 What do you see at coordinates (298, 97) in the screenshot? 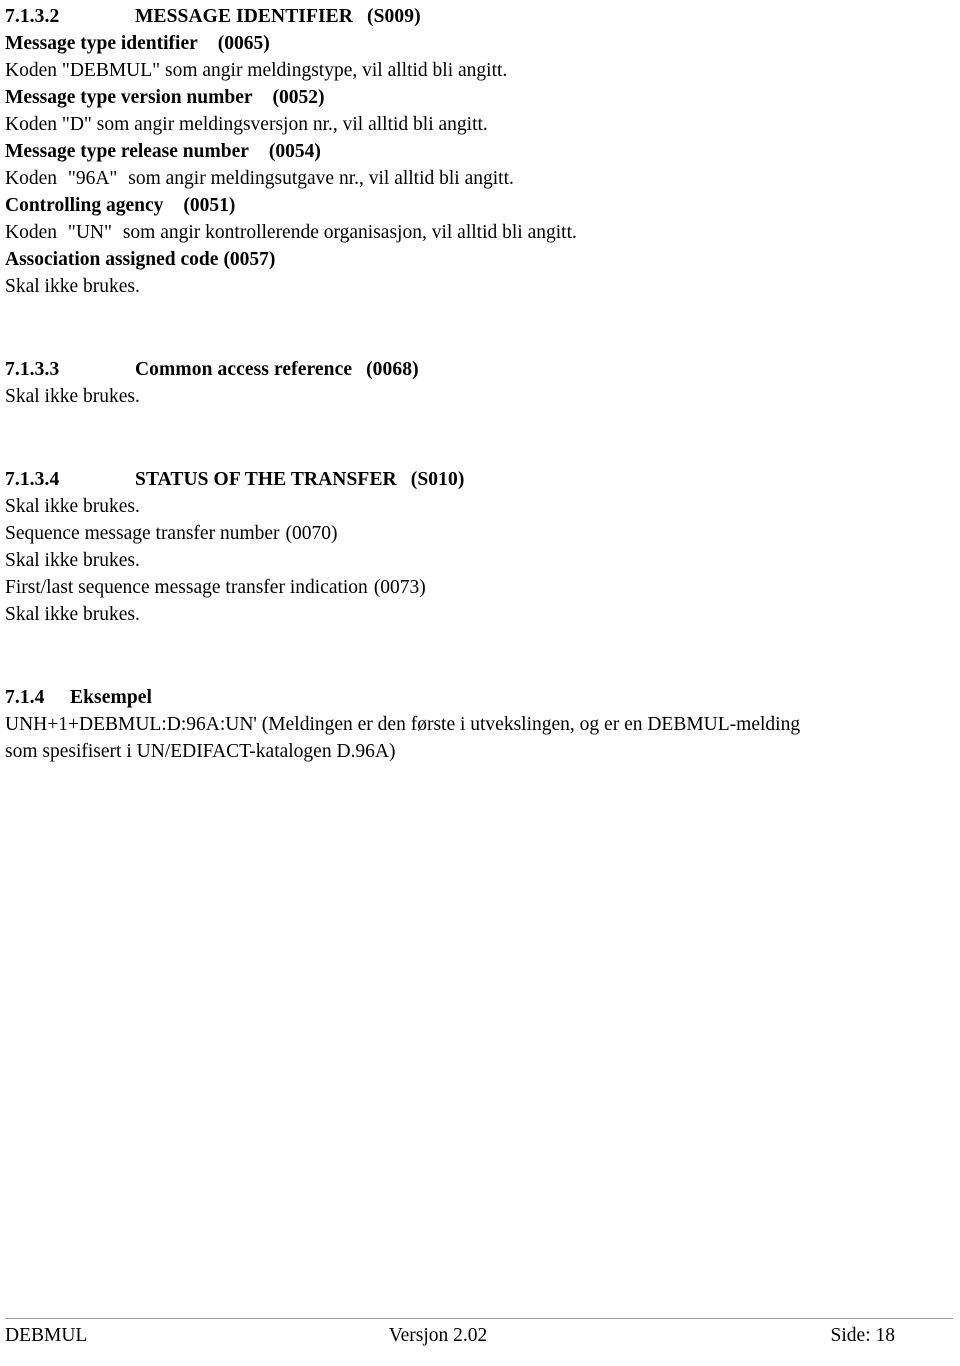
I see `element-code: (0052)` at bounding box center [298, 97].